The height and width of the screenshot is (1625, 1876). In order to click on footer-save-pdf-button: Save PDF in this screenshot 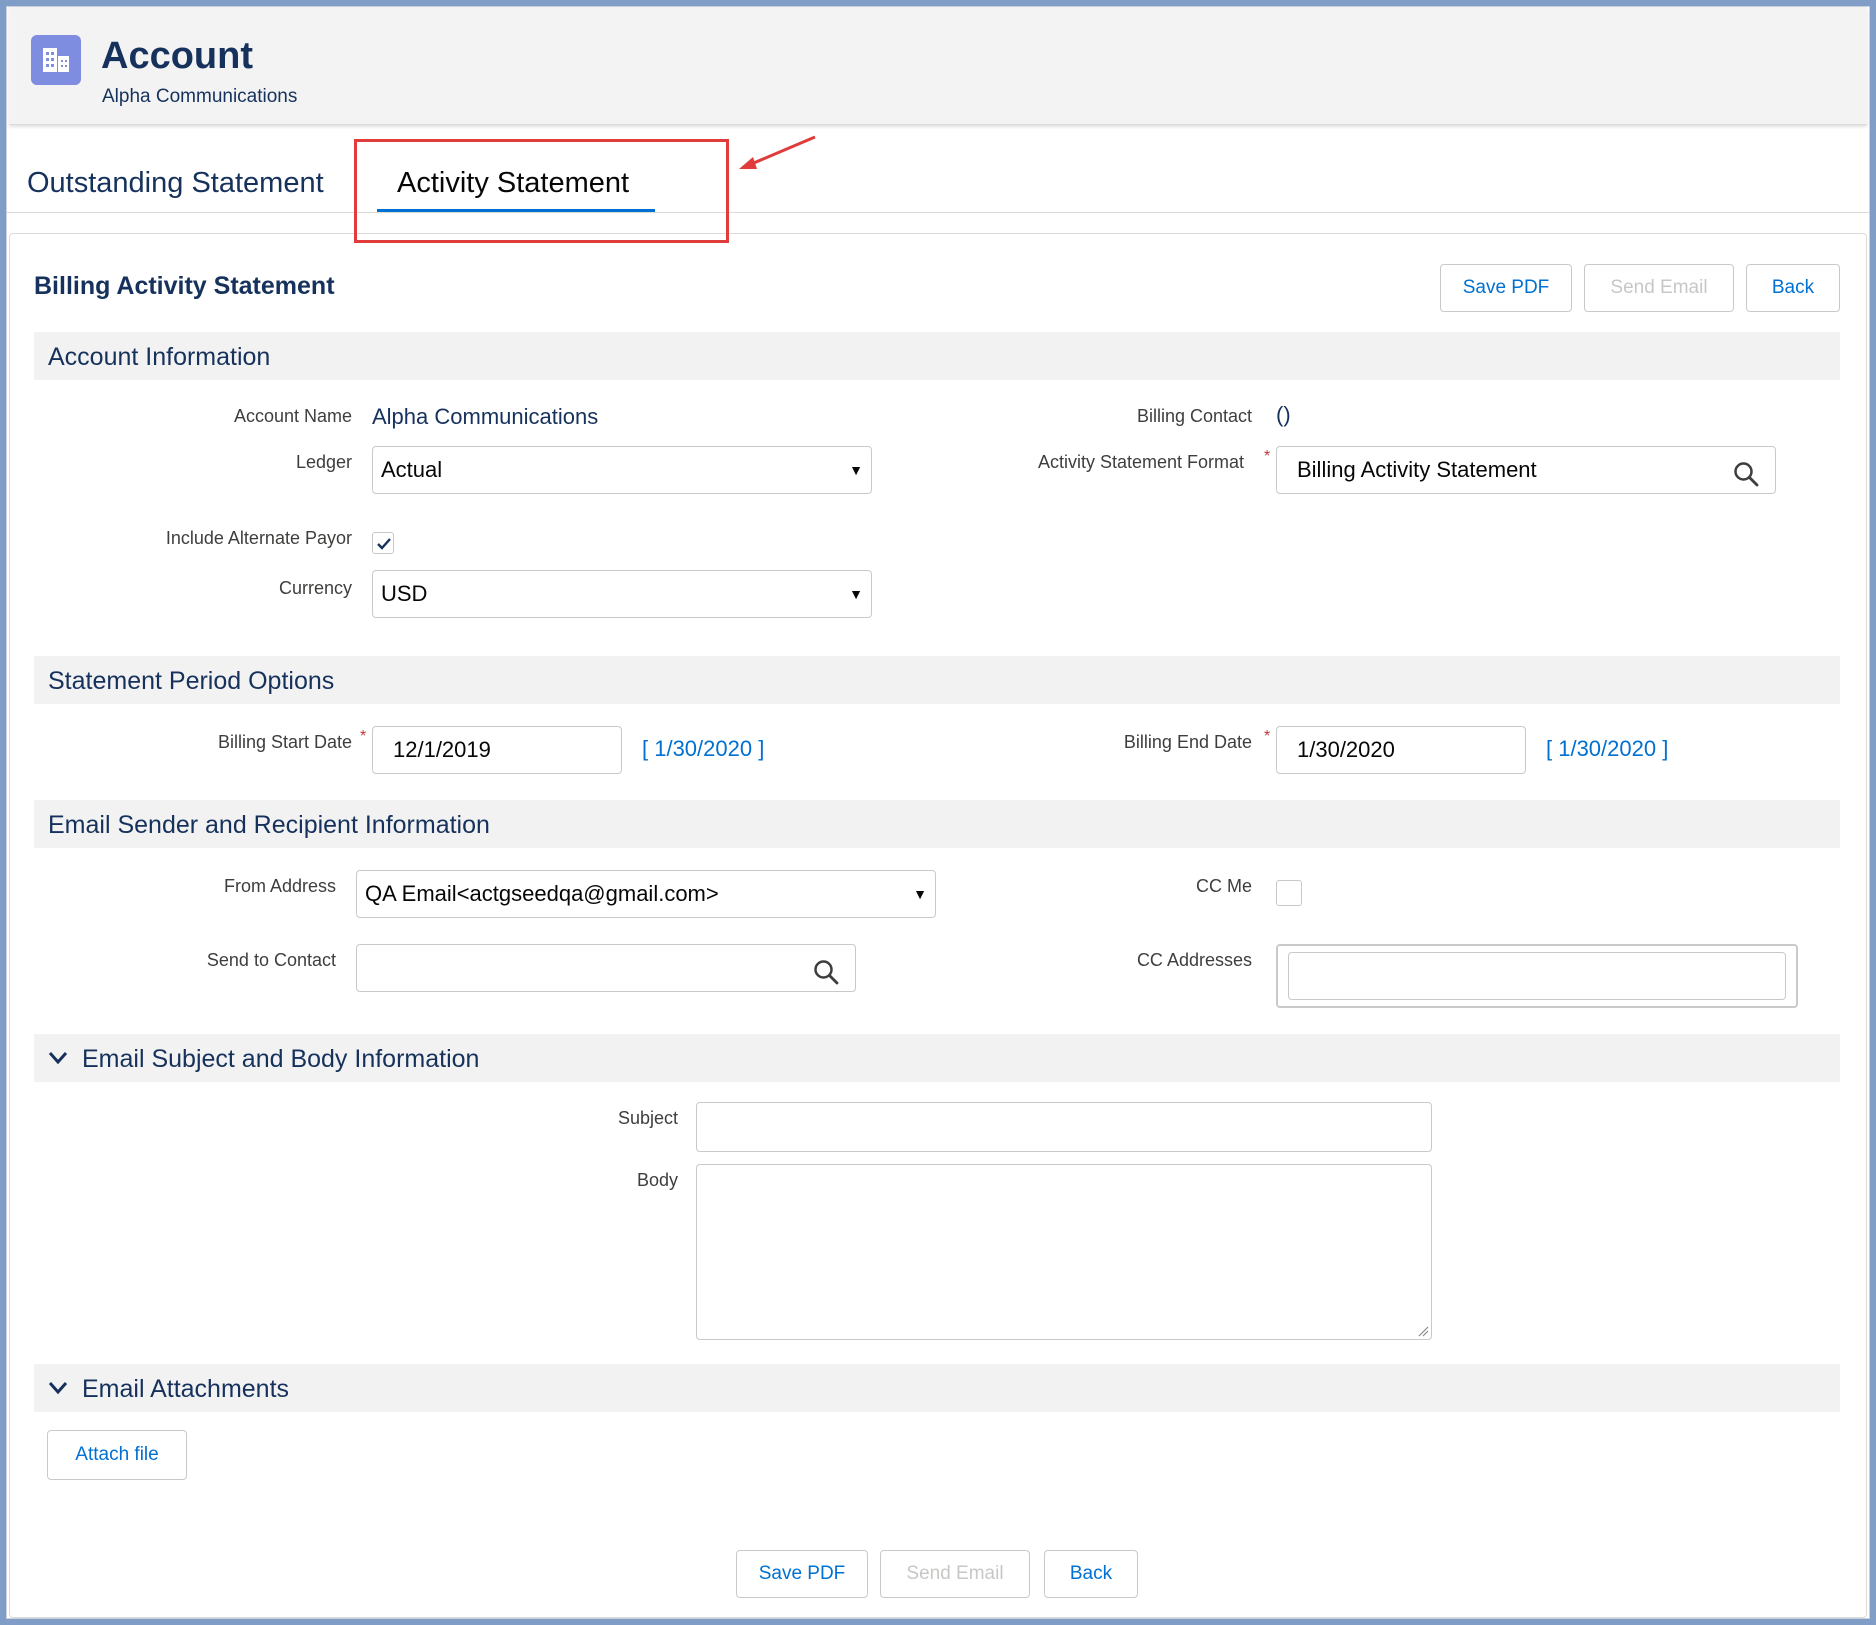, I will do `click(802, 1574)`.